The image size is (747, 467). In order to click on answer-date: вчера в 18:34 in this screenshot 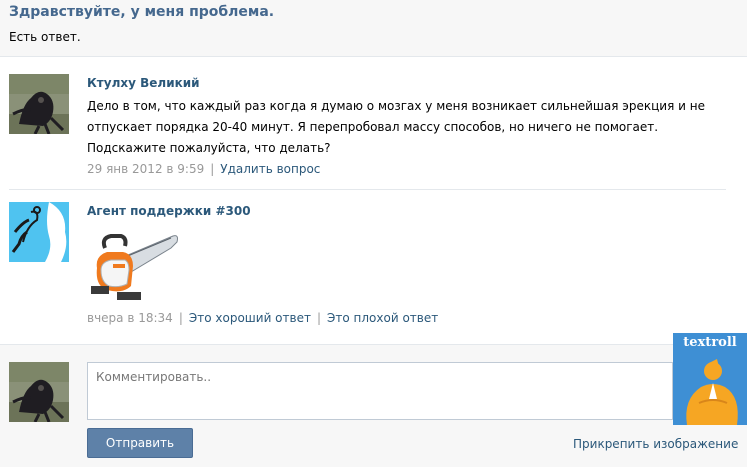, I will do `click(130, 318)`.